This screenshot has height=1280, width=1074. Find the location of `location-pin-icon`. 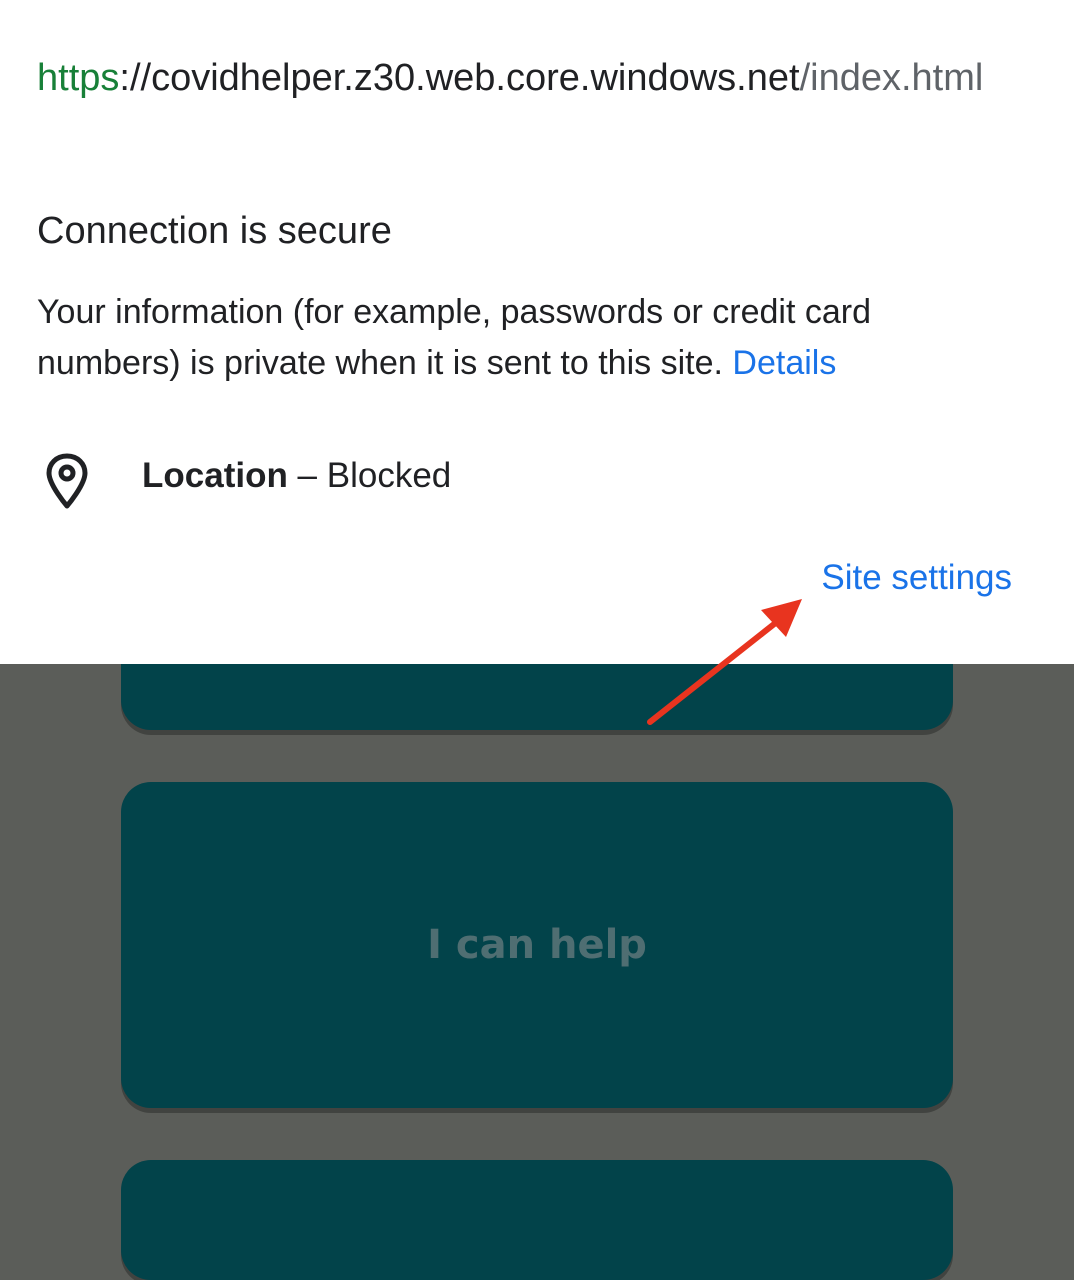

location-pin-icon is located at coordinates (67, 481).